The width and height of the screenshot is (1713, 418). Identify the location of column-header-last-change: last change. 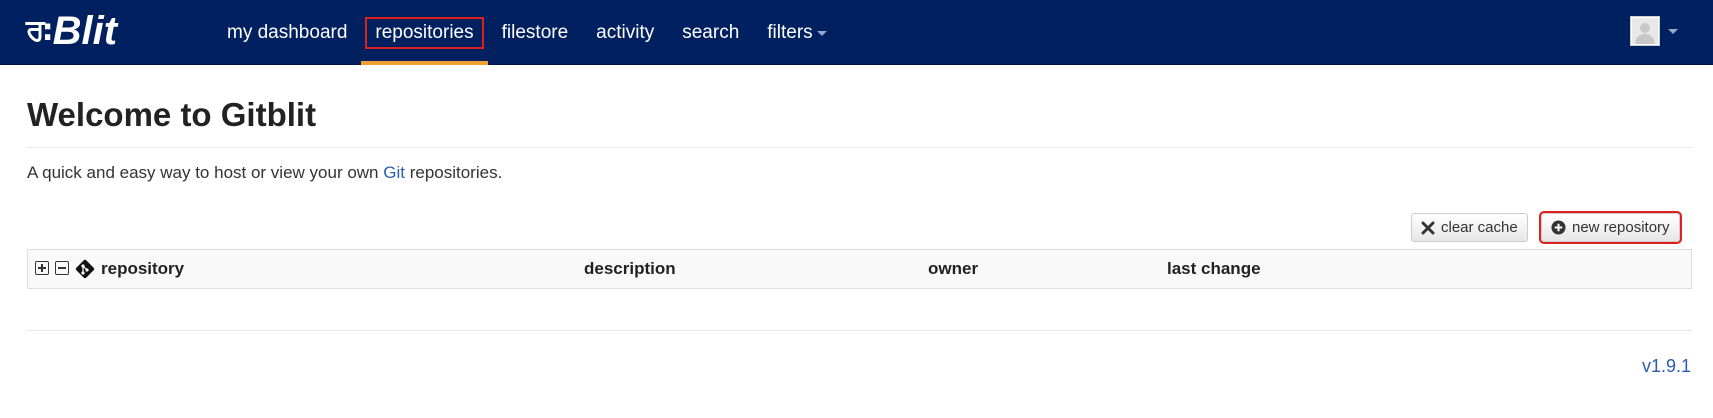
(1214, 269).